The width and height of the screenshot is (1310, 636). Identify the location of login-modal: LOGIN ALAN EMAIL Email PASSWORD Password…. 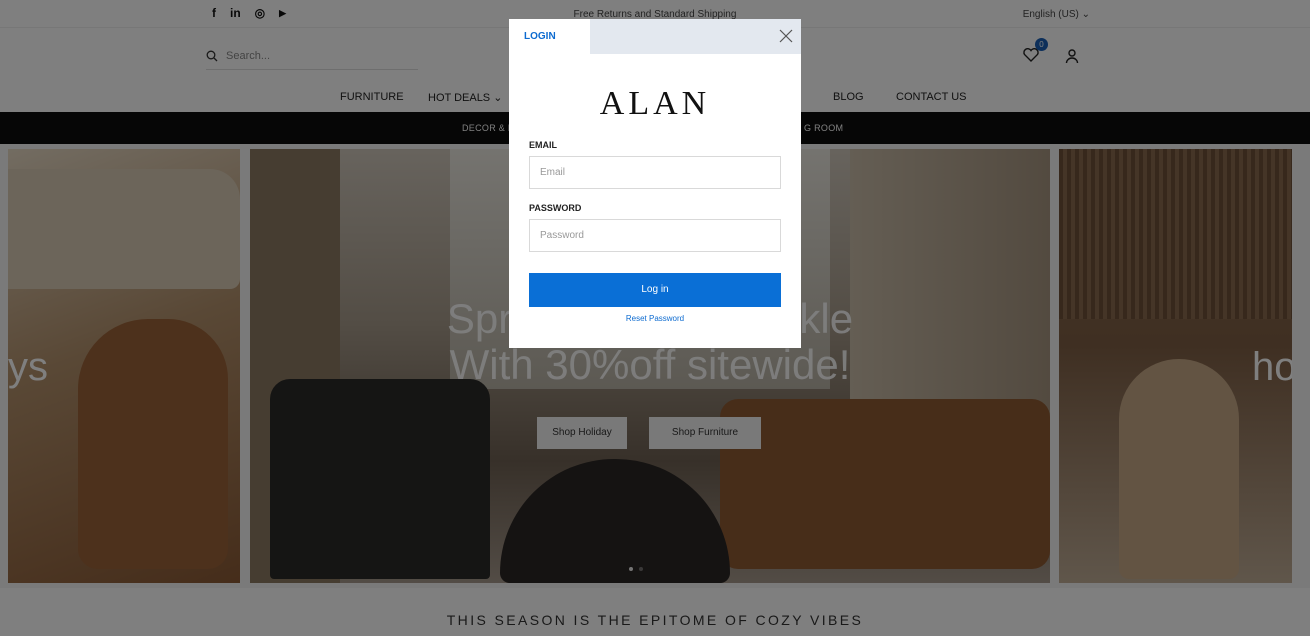
(655, 183).